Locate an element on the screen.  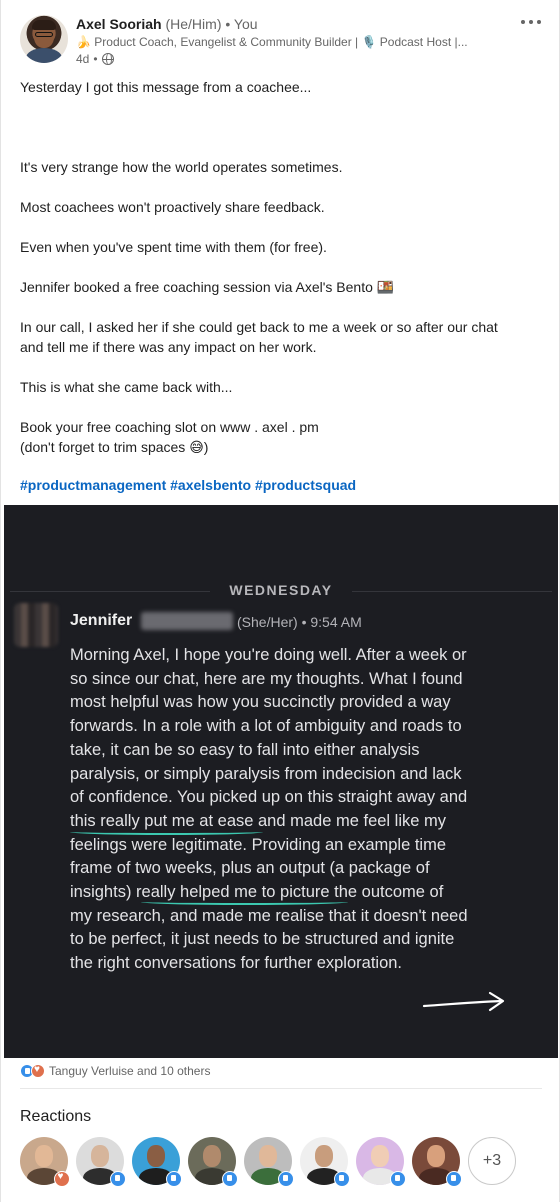
author-name-text: Axel Sooriah is located at coordinates (119, 24).